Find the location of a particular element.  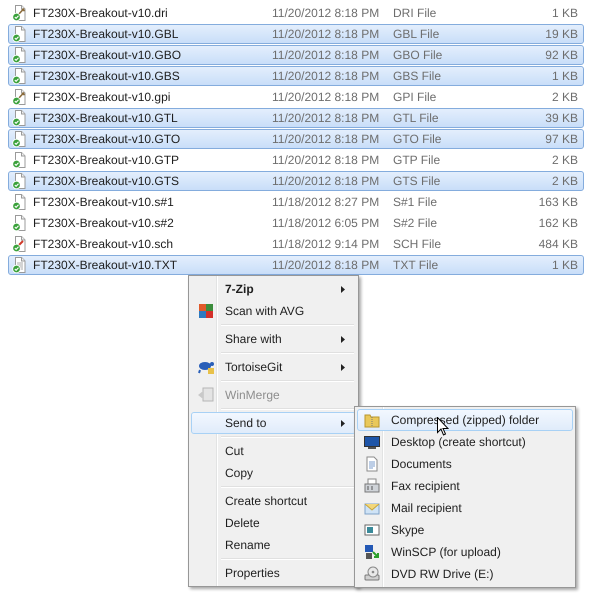

file-type: GBL File is located at coordinates (416, 34).